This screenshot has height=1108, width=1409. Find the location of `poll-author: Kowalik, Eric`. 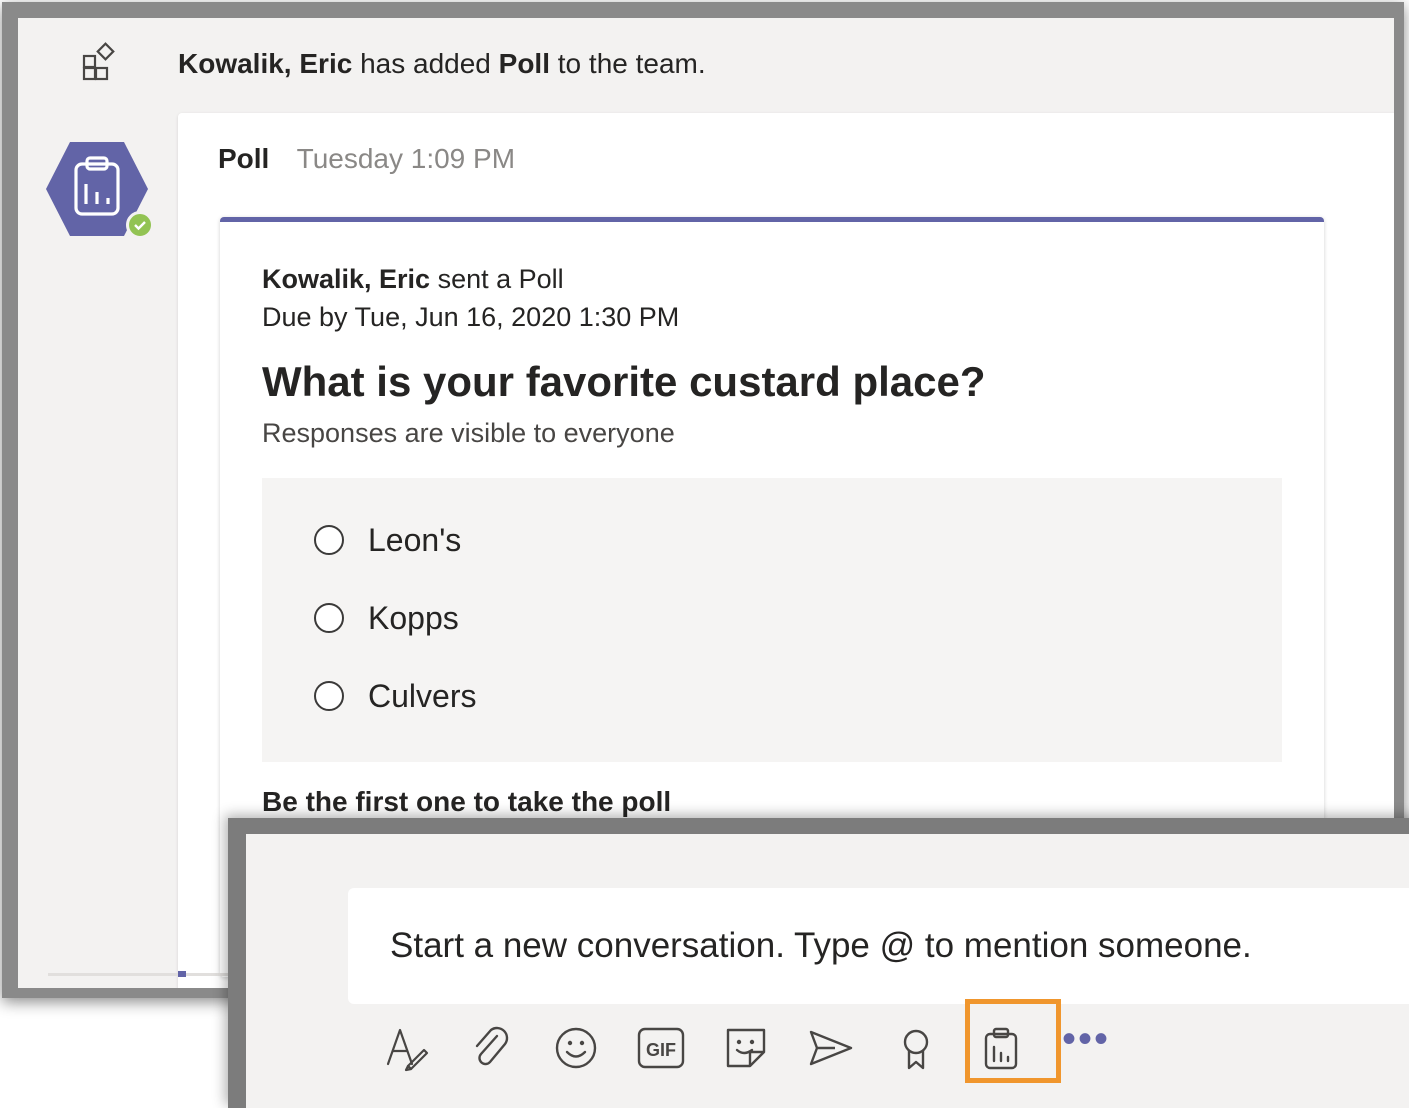

poll-author: Kowalik, Eric is located at coordinates (346, 279).